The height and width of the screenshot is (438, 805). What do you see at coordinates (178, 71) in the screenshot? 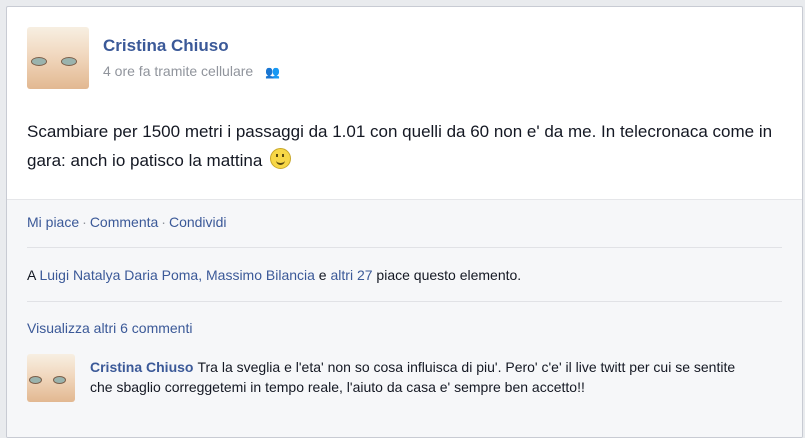
I see `post-time: 4 ore fa tramite cellulare` at bounding box center [178, 71].